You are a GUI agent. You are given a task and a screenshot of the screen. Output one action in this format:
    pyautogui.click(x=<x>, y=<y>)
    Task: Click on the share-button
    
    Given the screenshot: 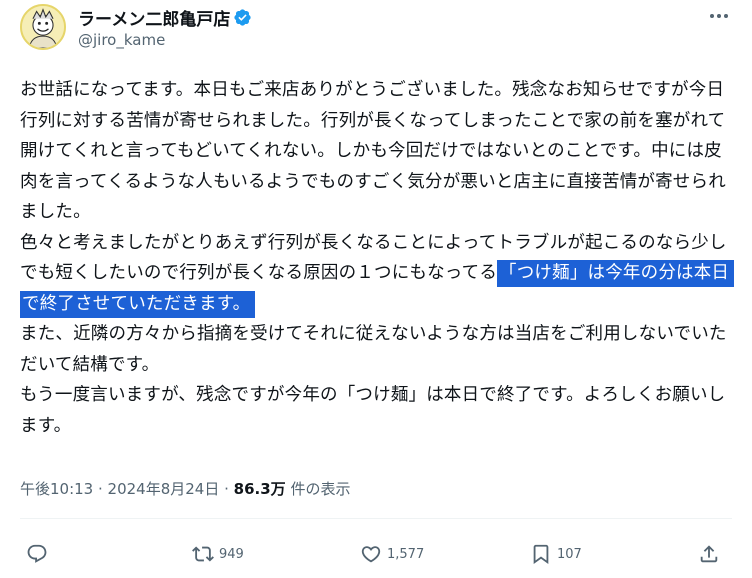 What is the action you would take?
    pyautogui.click(x=709, y=554)
    